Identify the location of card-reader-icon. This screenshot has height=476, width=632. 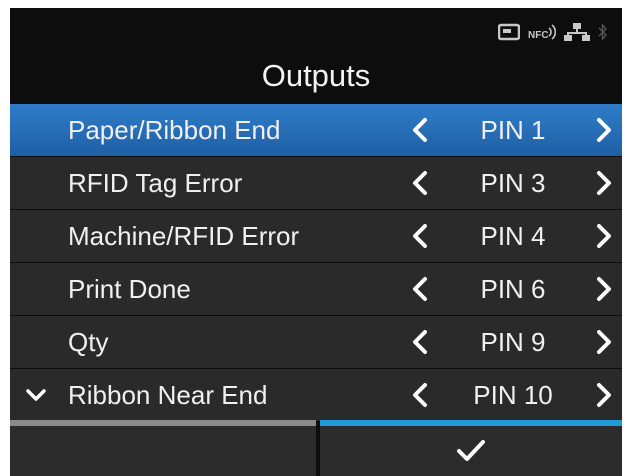
(509, 32).